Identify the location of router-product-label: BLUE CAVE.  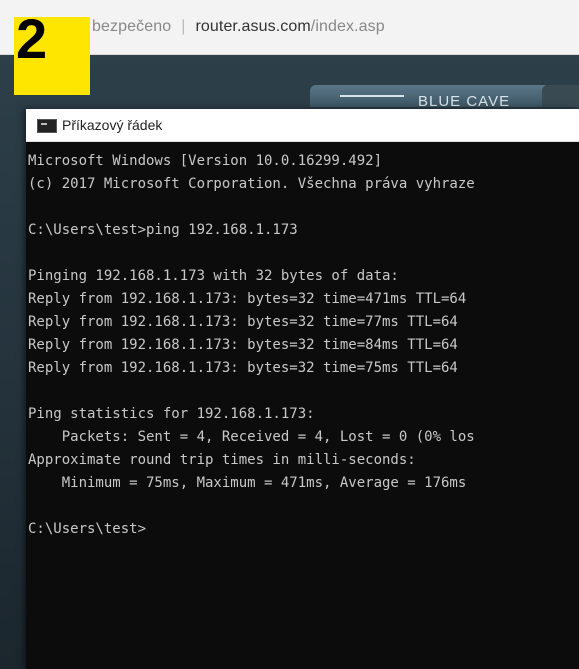
(464, 101).